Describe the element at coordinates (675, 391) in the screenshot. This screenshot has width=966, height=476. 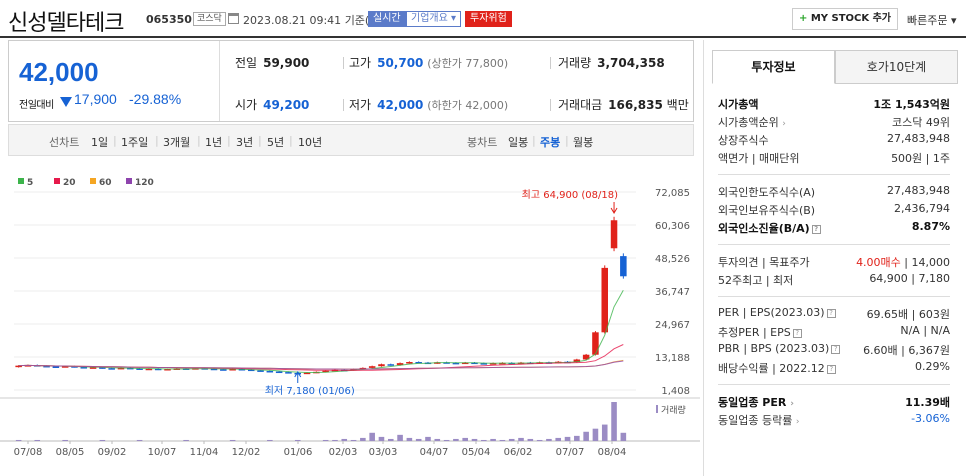
I see `y-tick-label: 1,408` at that location.